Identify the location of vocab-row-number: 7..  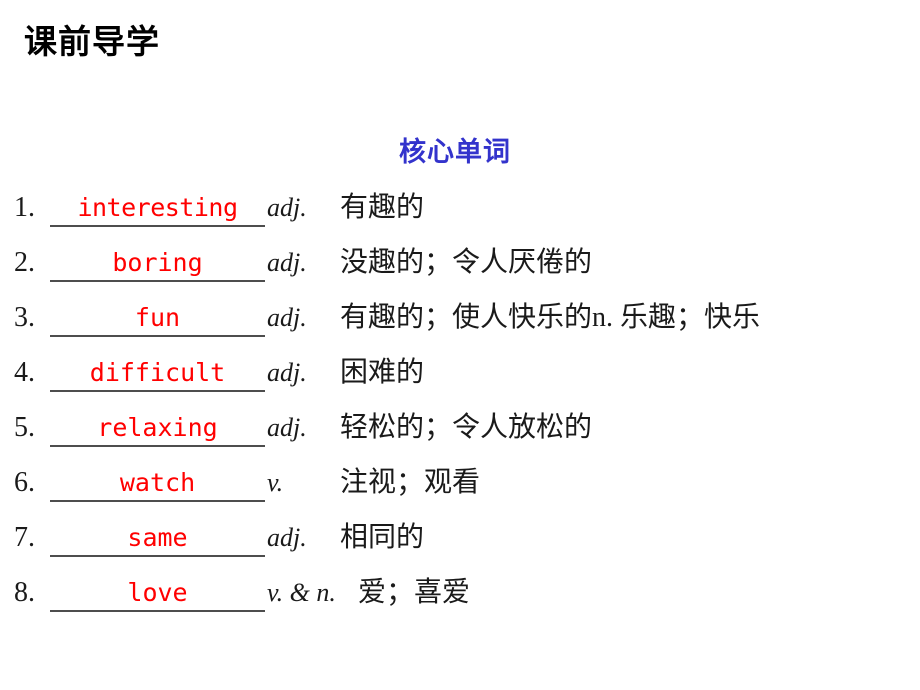
(24, 537).